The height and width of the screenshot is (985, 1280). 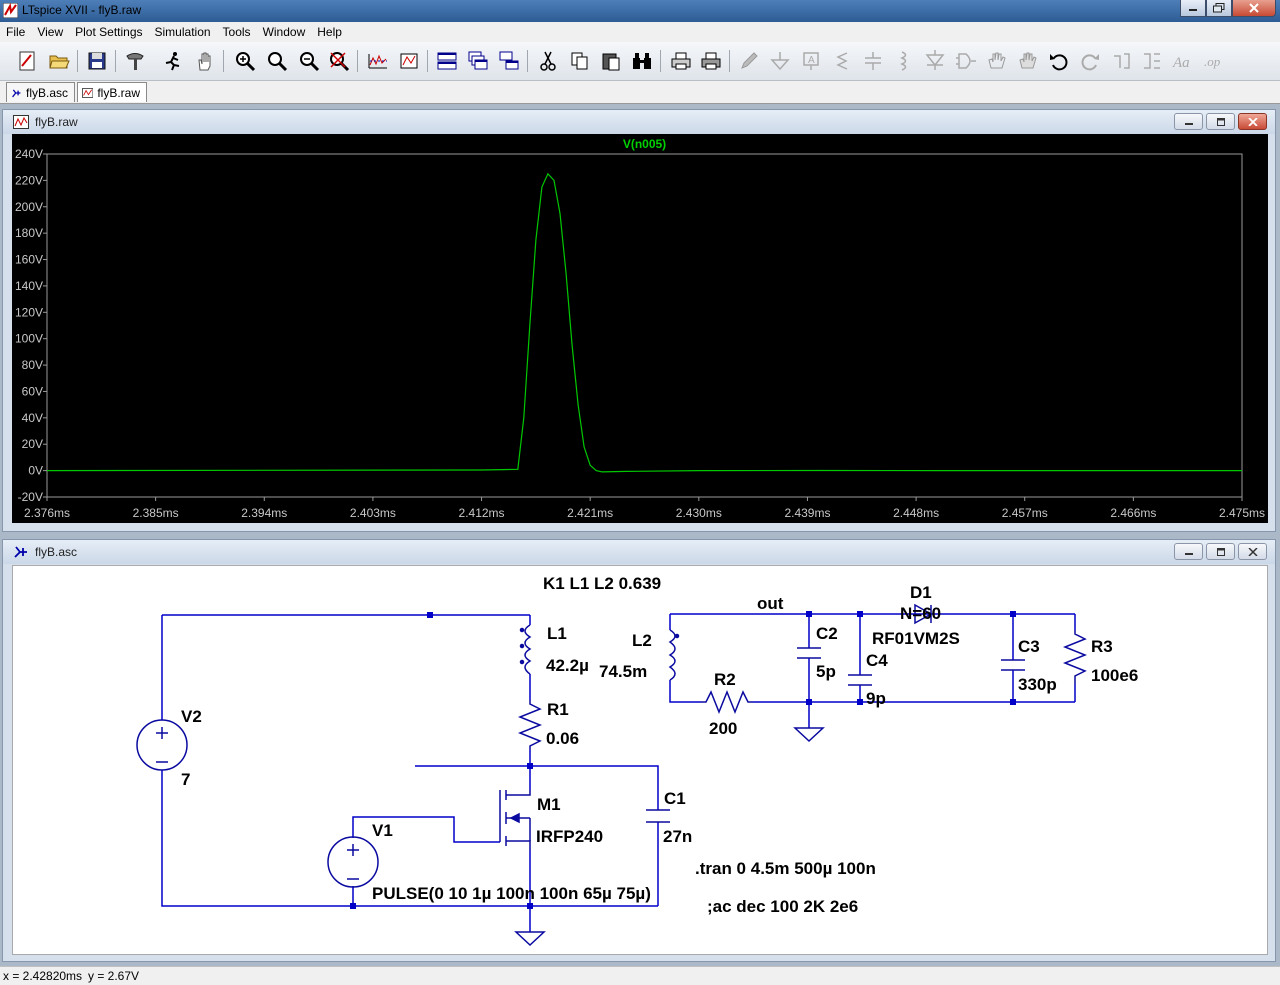 I want to click on ltspice-app-icon, so click(x=10, y=10).